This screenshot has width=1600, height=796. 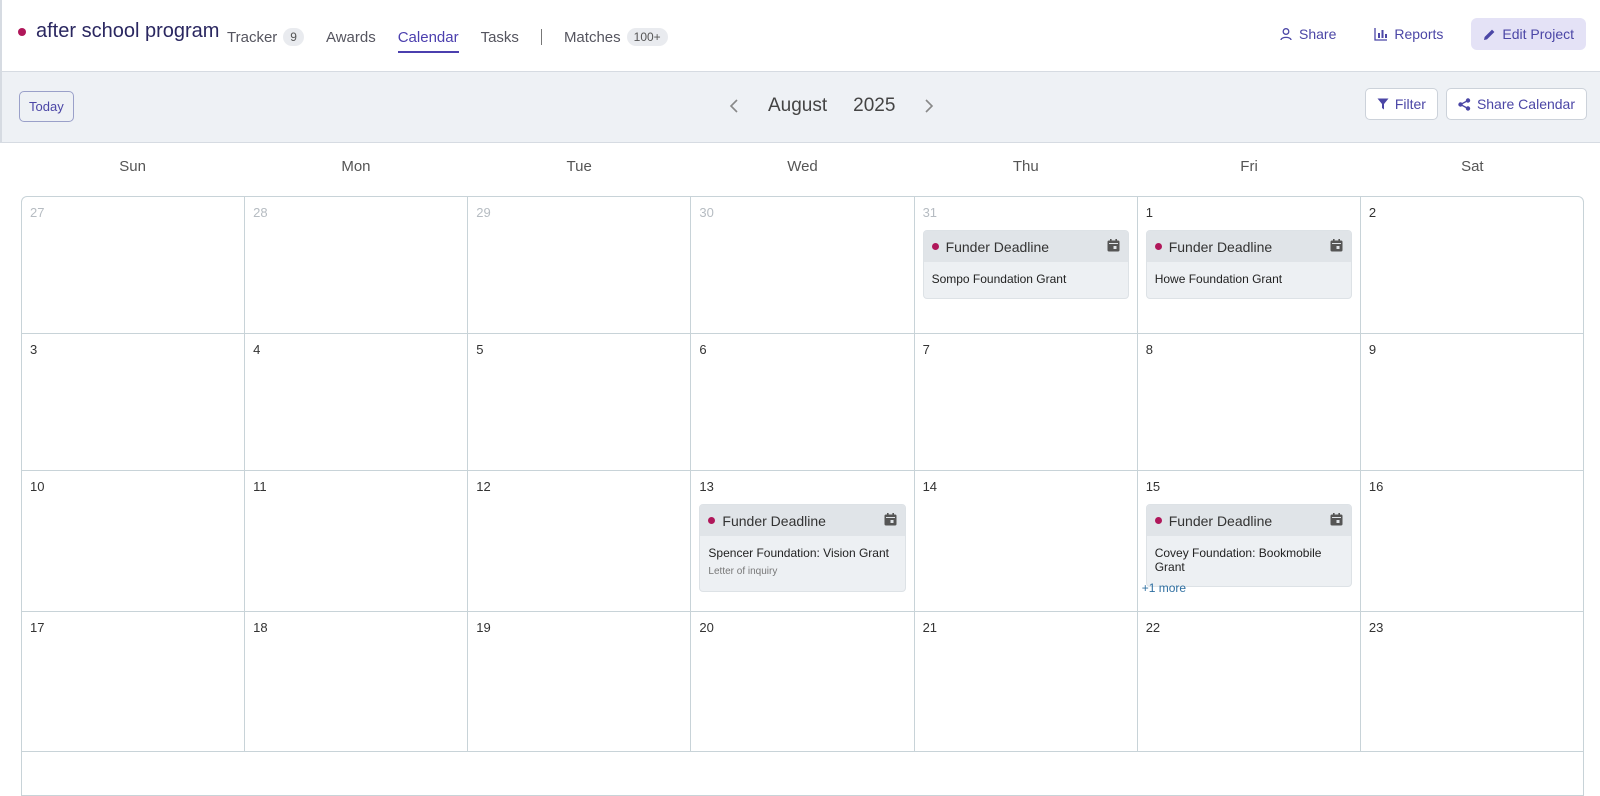 I want to click on day-number: 31, so click(x=930, y=212).